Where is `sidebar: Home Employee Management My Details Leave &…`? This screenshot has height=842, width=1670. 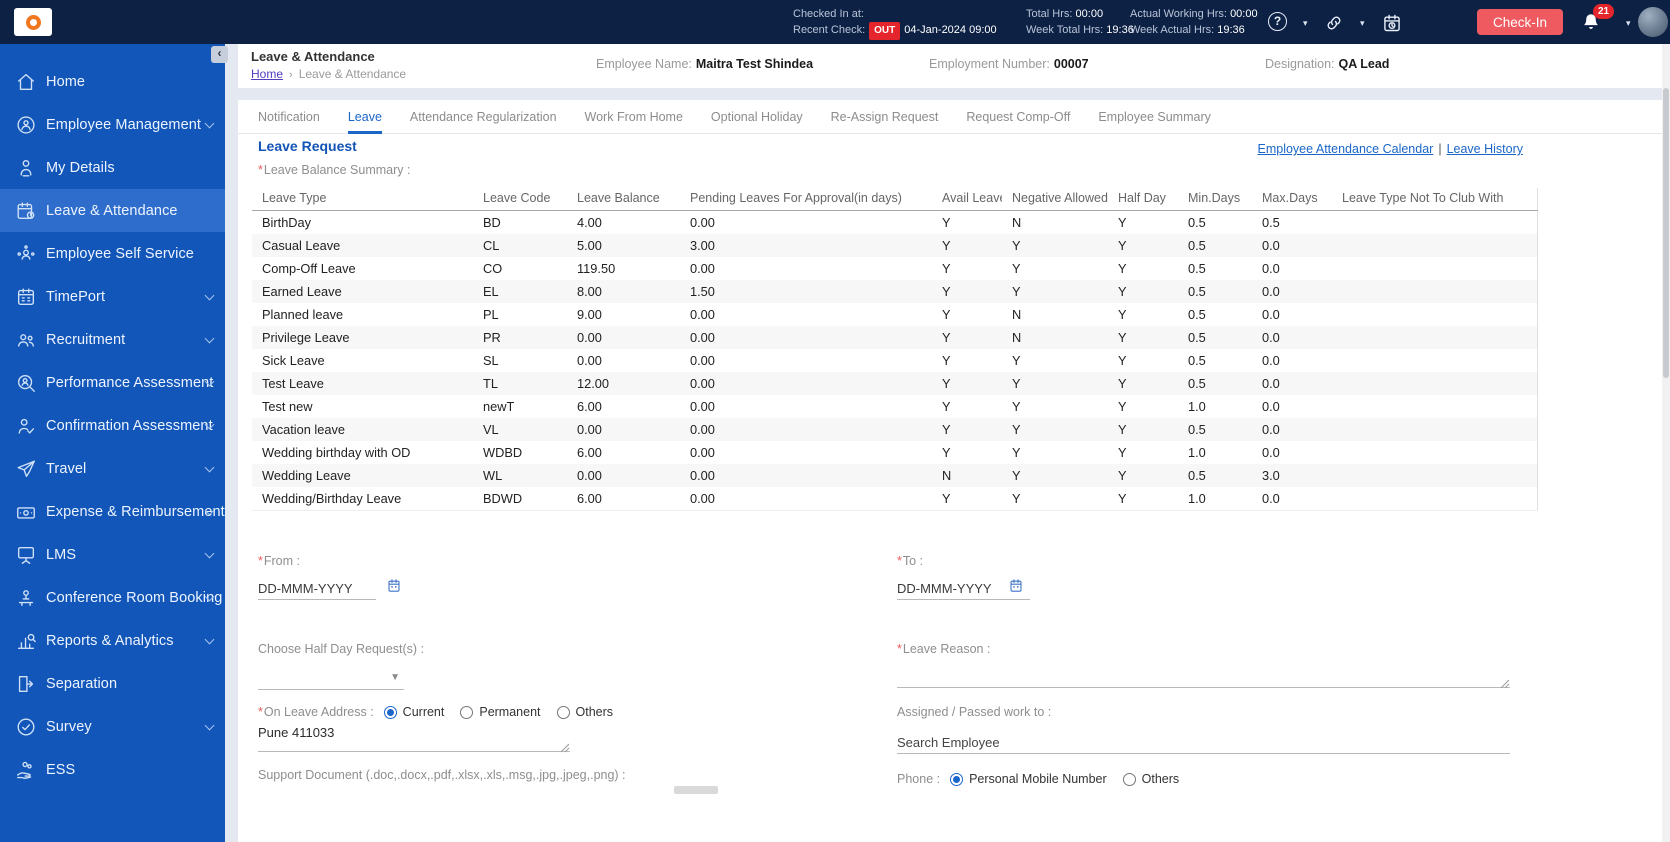 sidebar: Home Employee Management My Details Leave &… is located at coordinates (112, 443).